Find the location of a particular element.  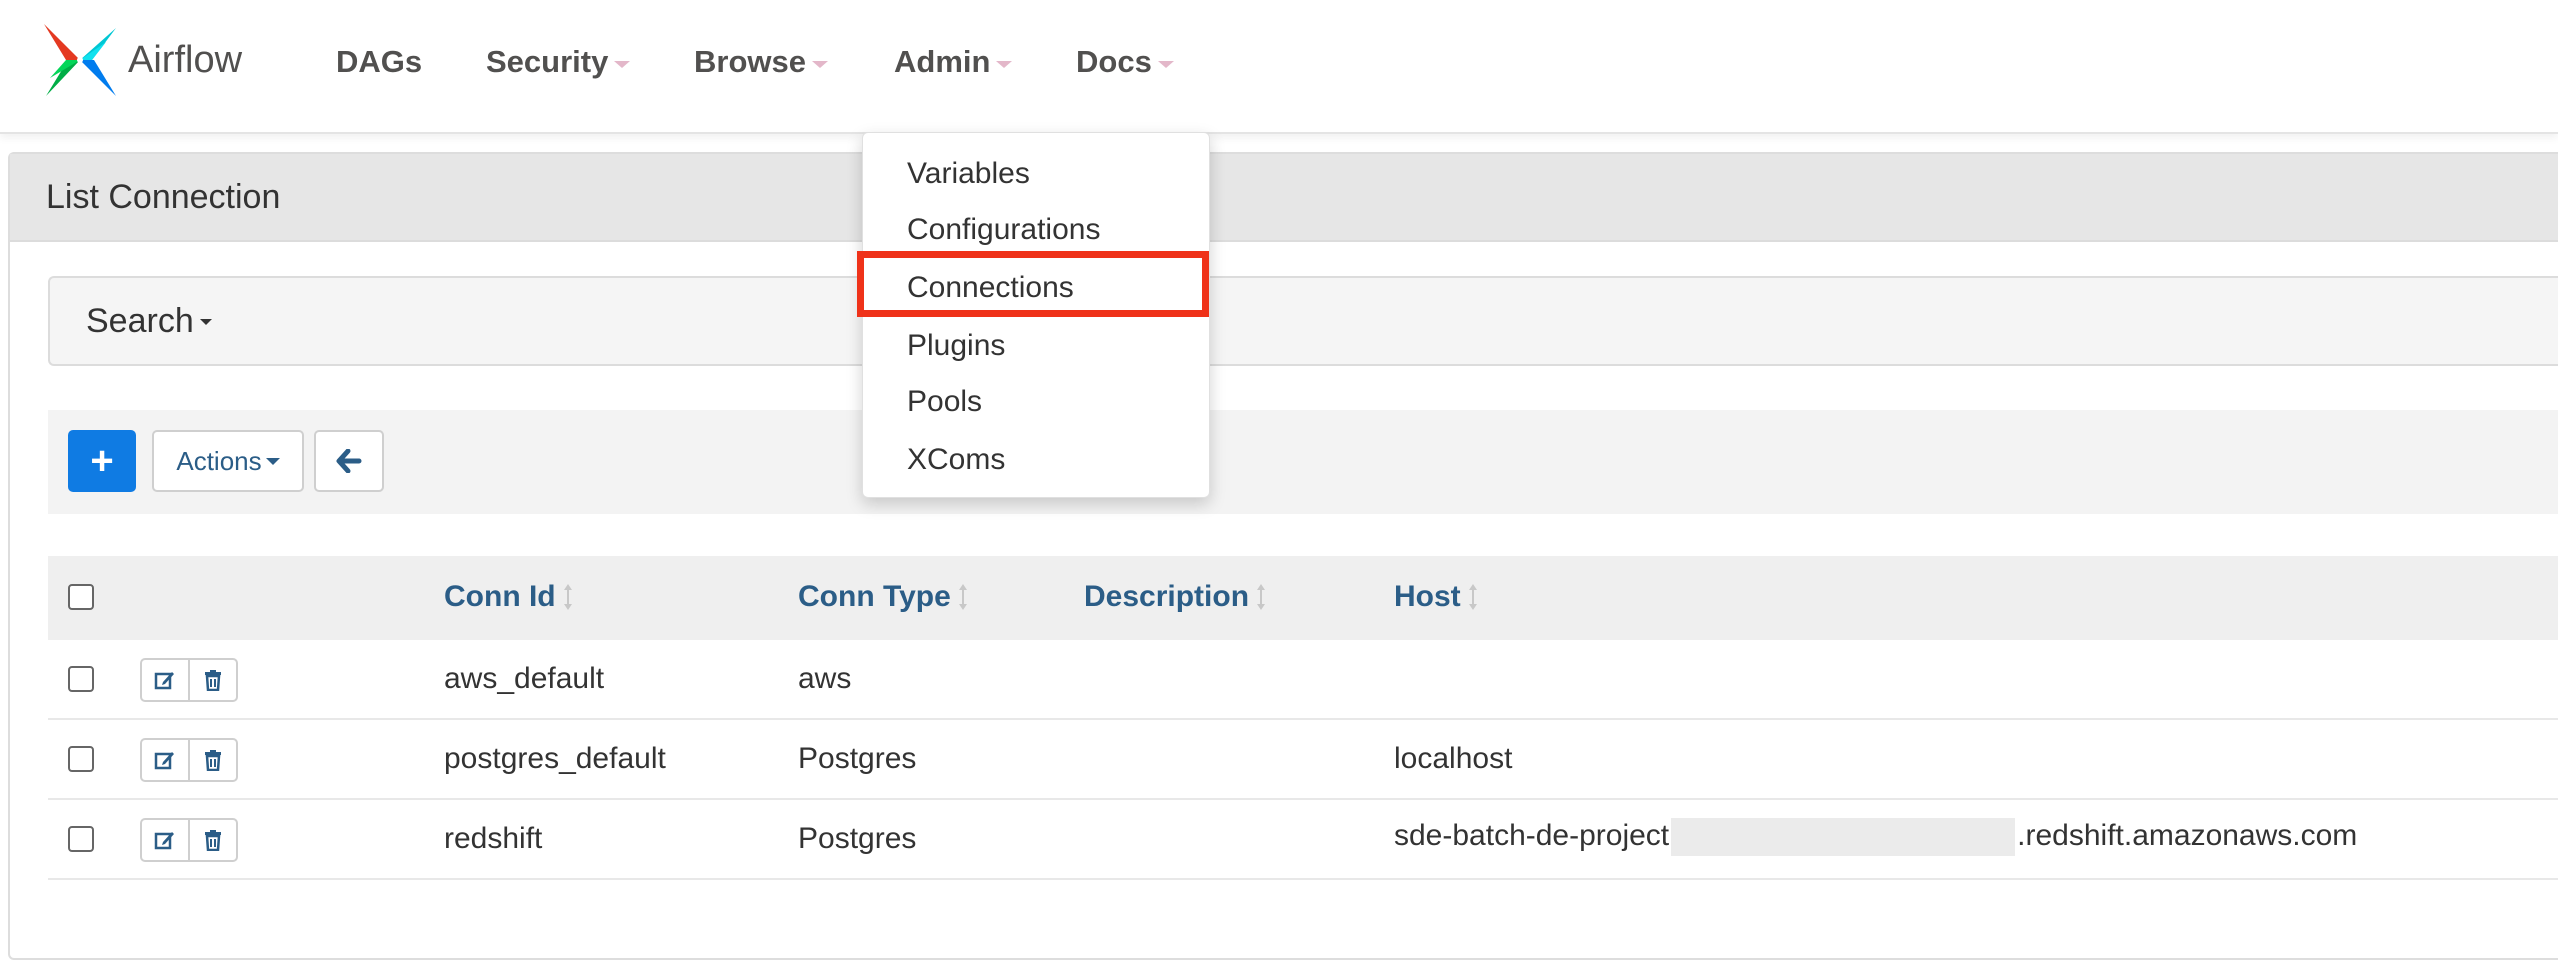

column-header-conn-type: Conn Type is located at coordinates (883, 597).